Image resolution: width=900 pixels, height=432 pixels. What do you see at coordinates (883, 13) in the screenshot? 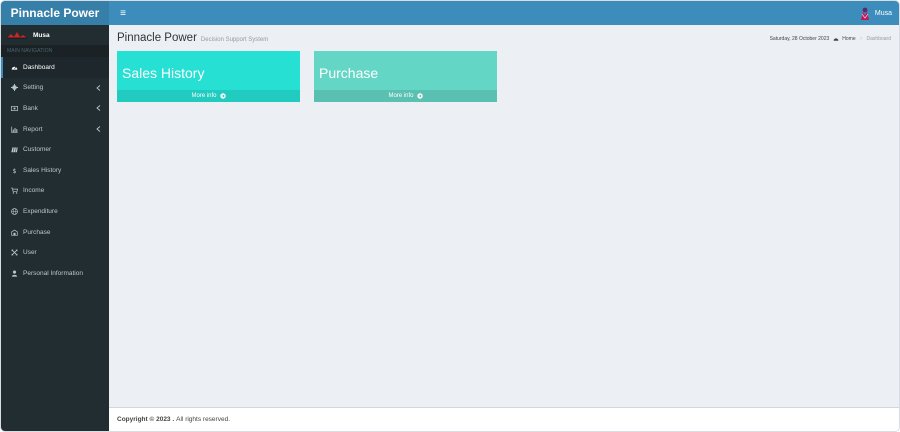
I see `topbar-user-name: Musa` at bounding box center [883, 13].